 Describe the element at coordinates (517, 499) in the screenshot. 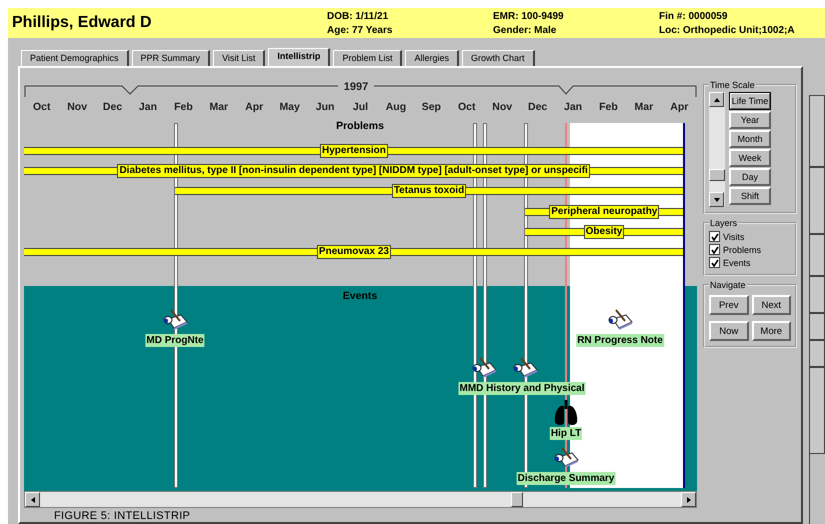

I see `scroll-thumb` at that location.